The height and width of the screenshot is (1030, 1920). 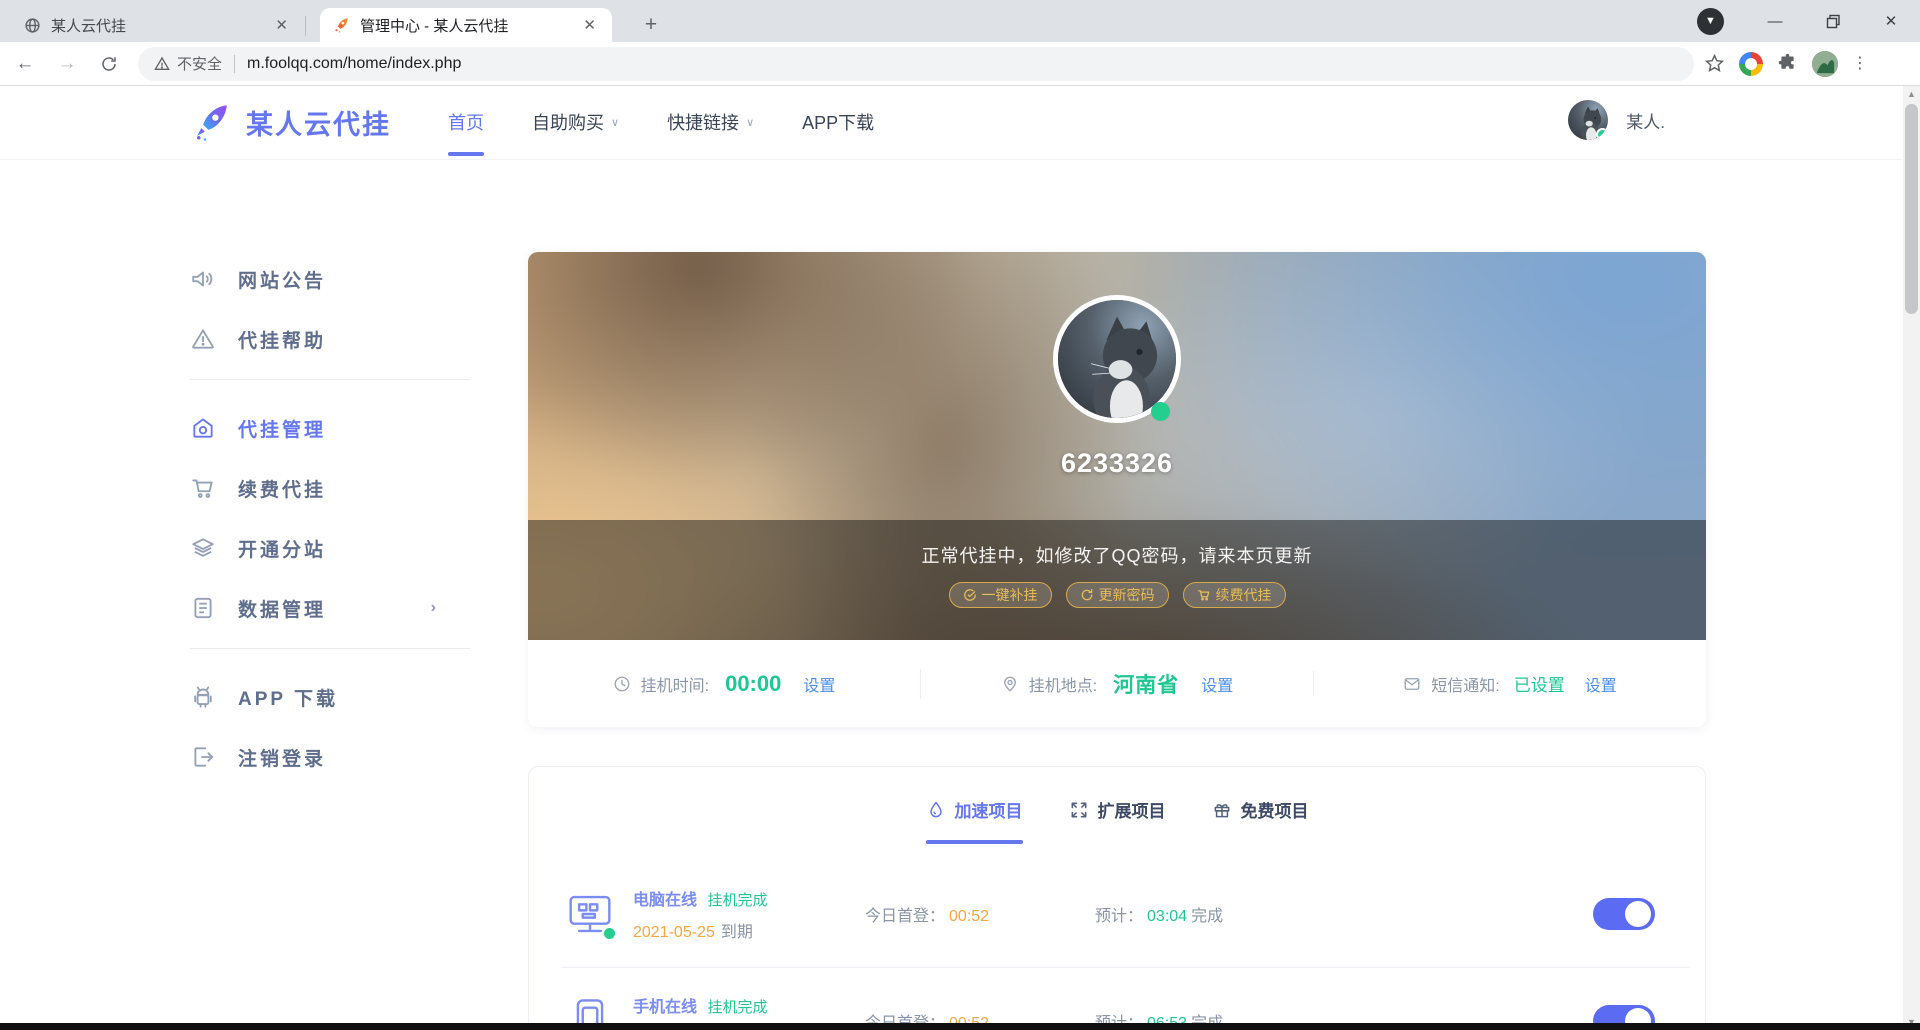 I want to click on close-window-button: ✕, so click(x=1891, y=21).